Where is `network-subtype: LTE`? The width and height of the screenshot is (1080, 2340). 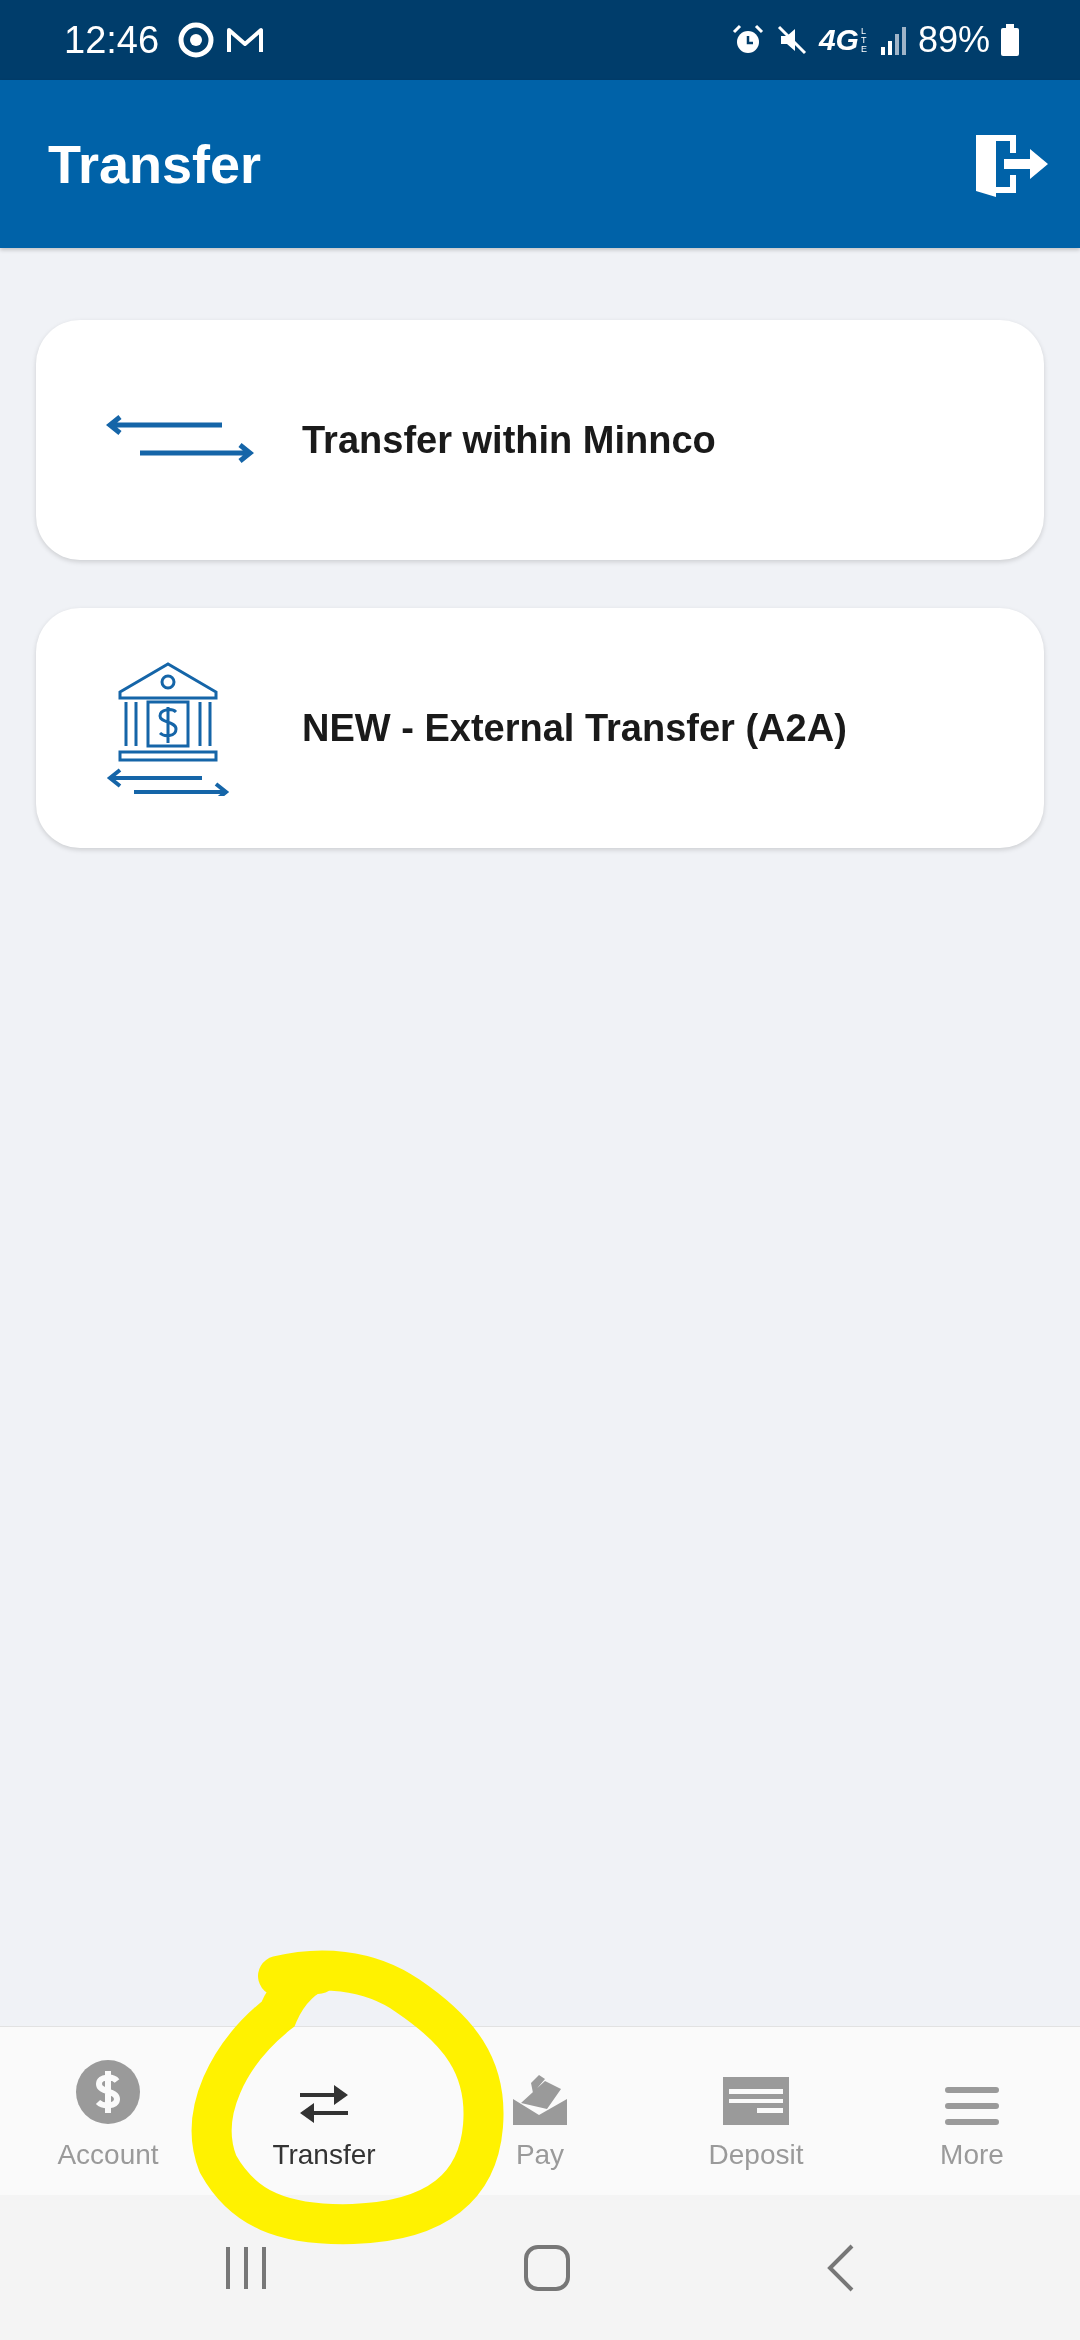
network-subtype: LTE is located at coordinates (864, 40).